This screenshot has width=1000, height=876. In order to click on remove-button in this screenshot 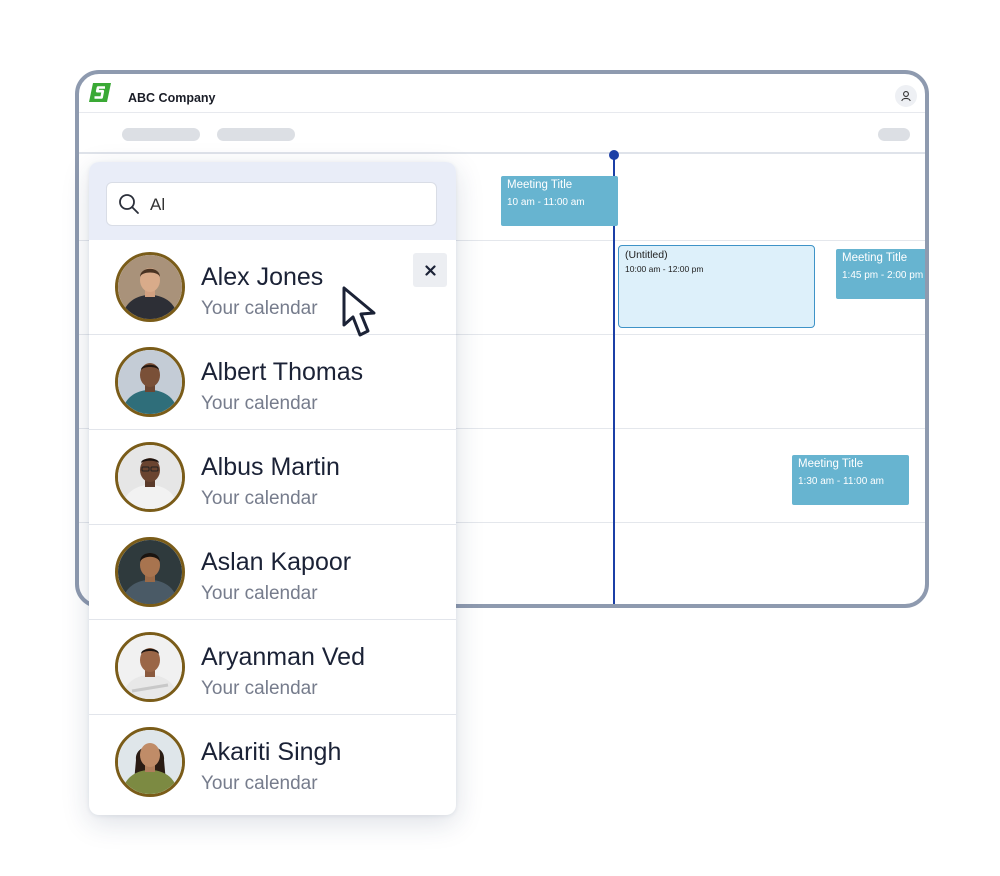, I will do `click(430, 270)`.